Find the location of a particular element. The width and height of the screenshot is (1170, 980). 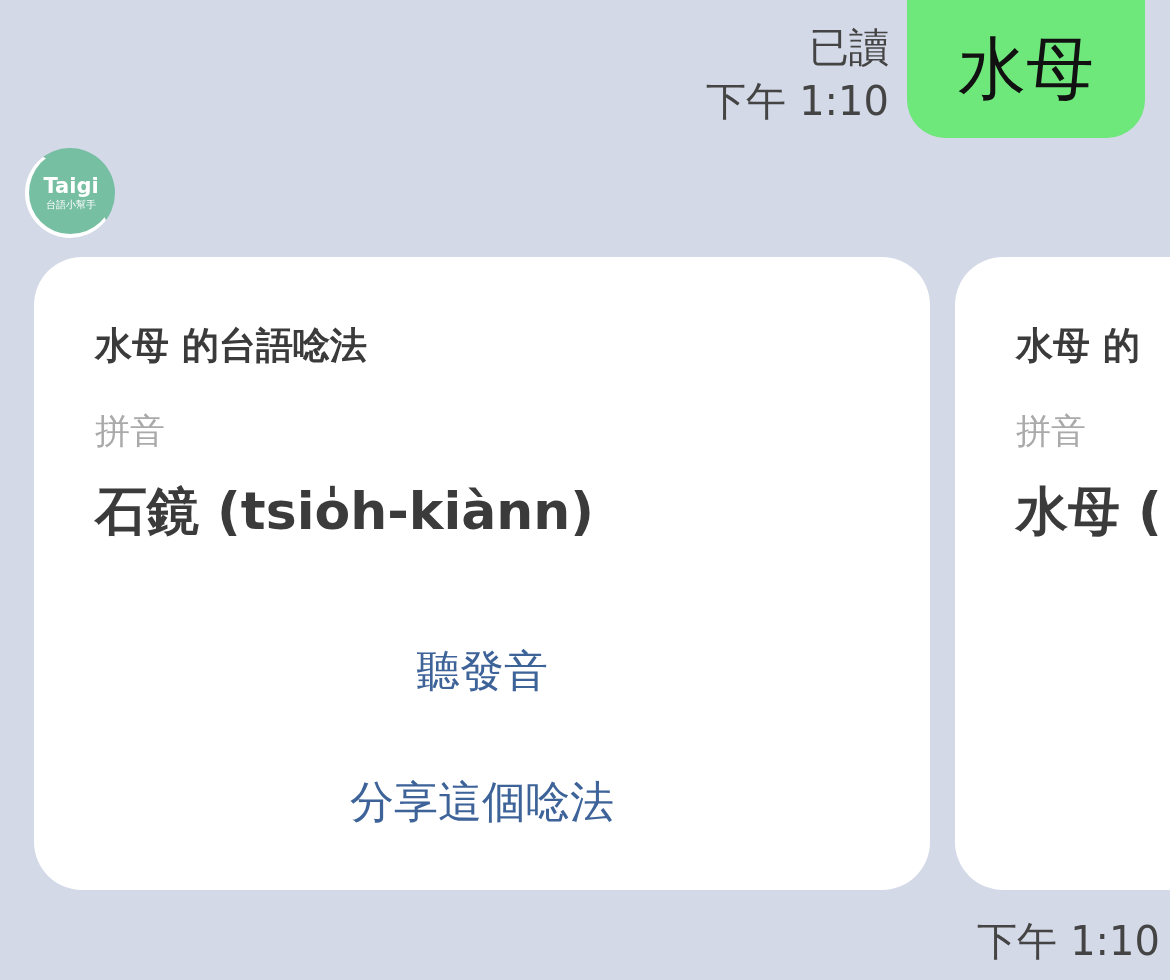

share-button: 分享這個唸法 is located at coordinates (482, 802).